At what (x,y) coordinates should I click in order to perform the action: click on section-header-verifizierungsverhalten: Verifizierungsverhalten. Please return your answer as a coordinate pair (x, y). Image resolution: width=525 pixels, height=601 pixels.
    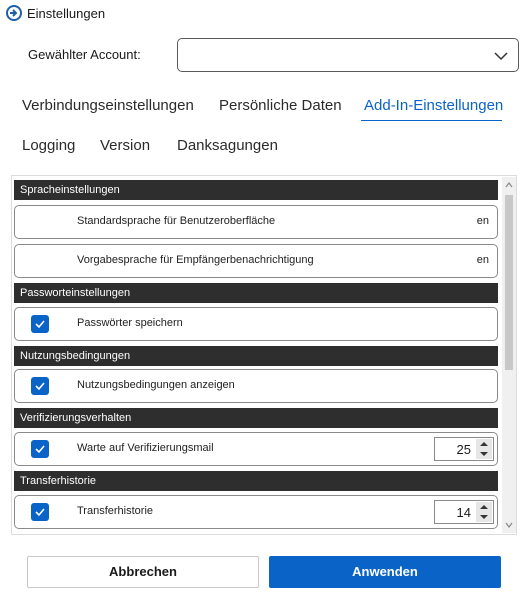
    Looking at the image, I should click on (256, 418).